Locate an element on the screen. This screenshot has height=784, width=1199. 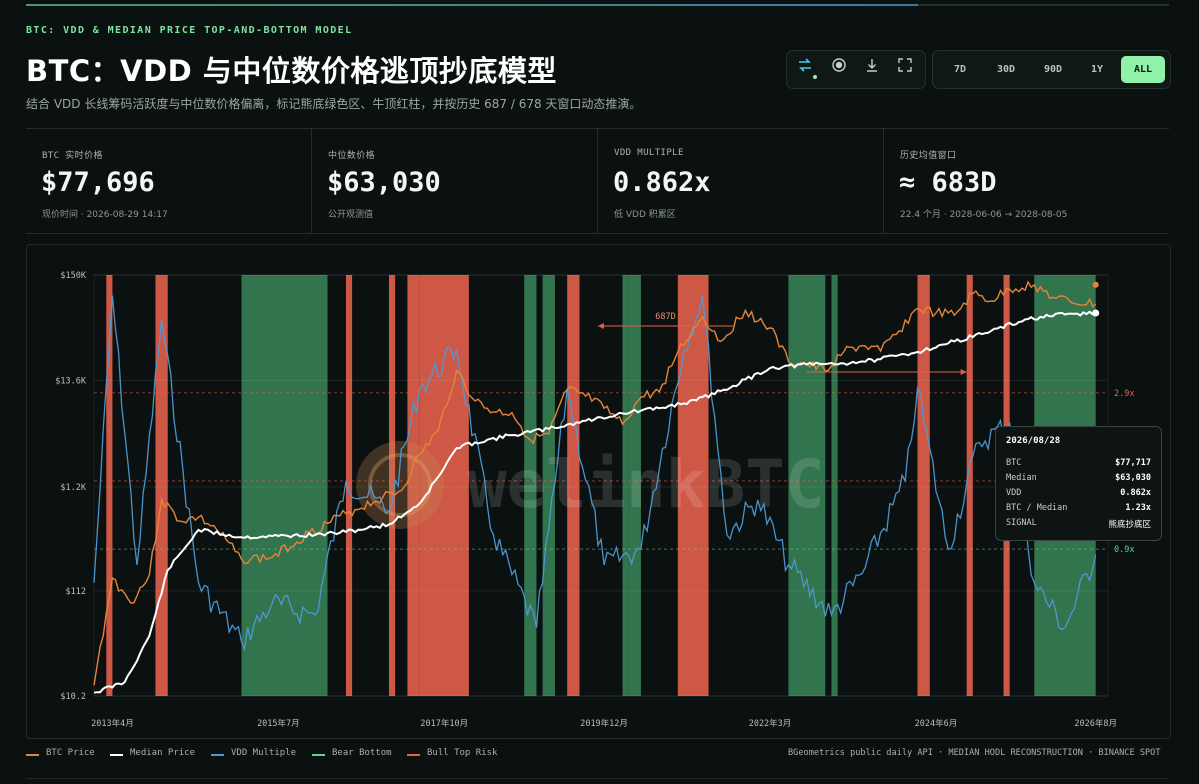
tooltip-key: Median is located at coordinates (1021, 478).